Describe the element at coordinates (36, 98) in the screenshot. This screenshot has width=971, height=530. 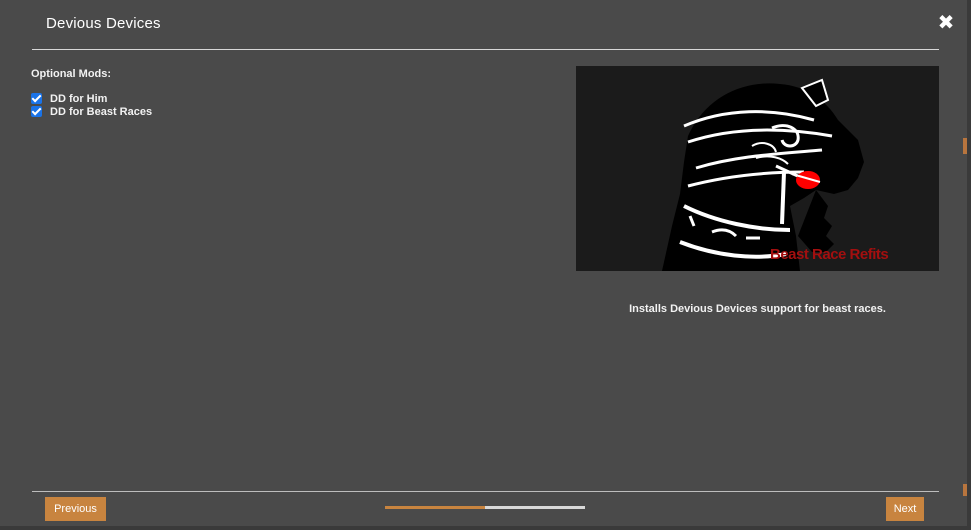
I see `dd-for-him-checkbox` at that location.